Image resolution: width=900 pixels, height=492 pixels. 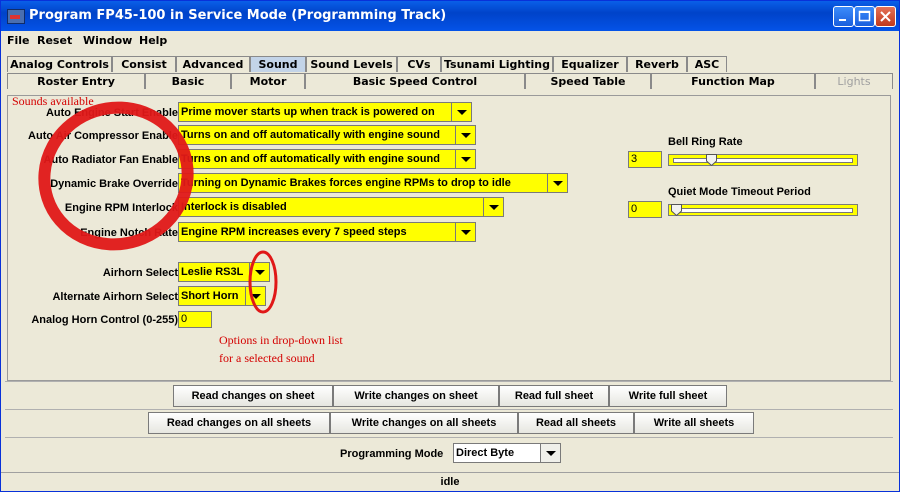 What do you see at coordinates (76, 81) in the screenshot?
I see `tab-roster-entry: Roster Entry` at bounding box center [76, 81].